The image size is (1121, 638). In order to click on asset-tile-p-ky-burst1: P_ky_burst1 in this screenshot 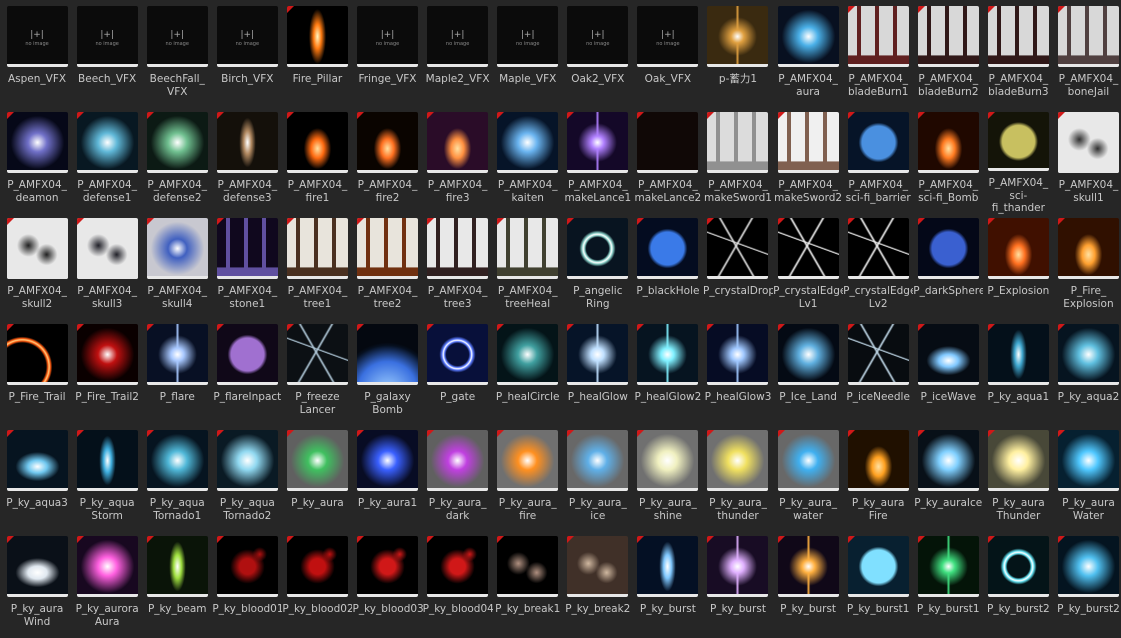, I will do `click(948, 585)`.